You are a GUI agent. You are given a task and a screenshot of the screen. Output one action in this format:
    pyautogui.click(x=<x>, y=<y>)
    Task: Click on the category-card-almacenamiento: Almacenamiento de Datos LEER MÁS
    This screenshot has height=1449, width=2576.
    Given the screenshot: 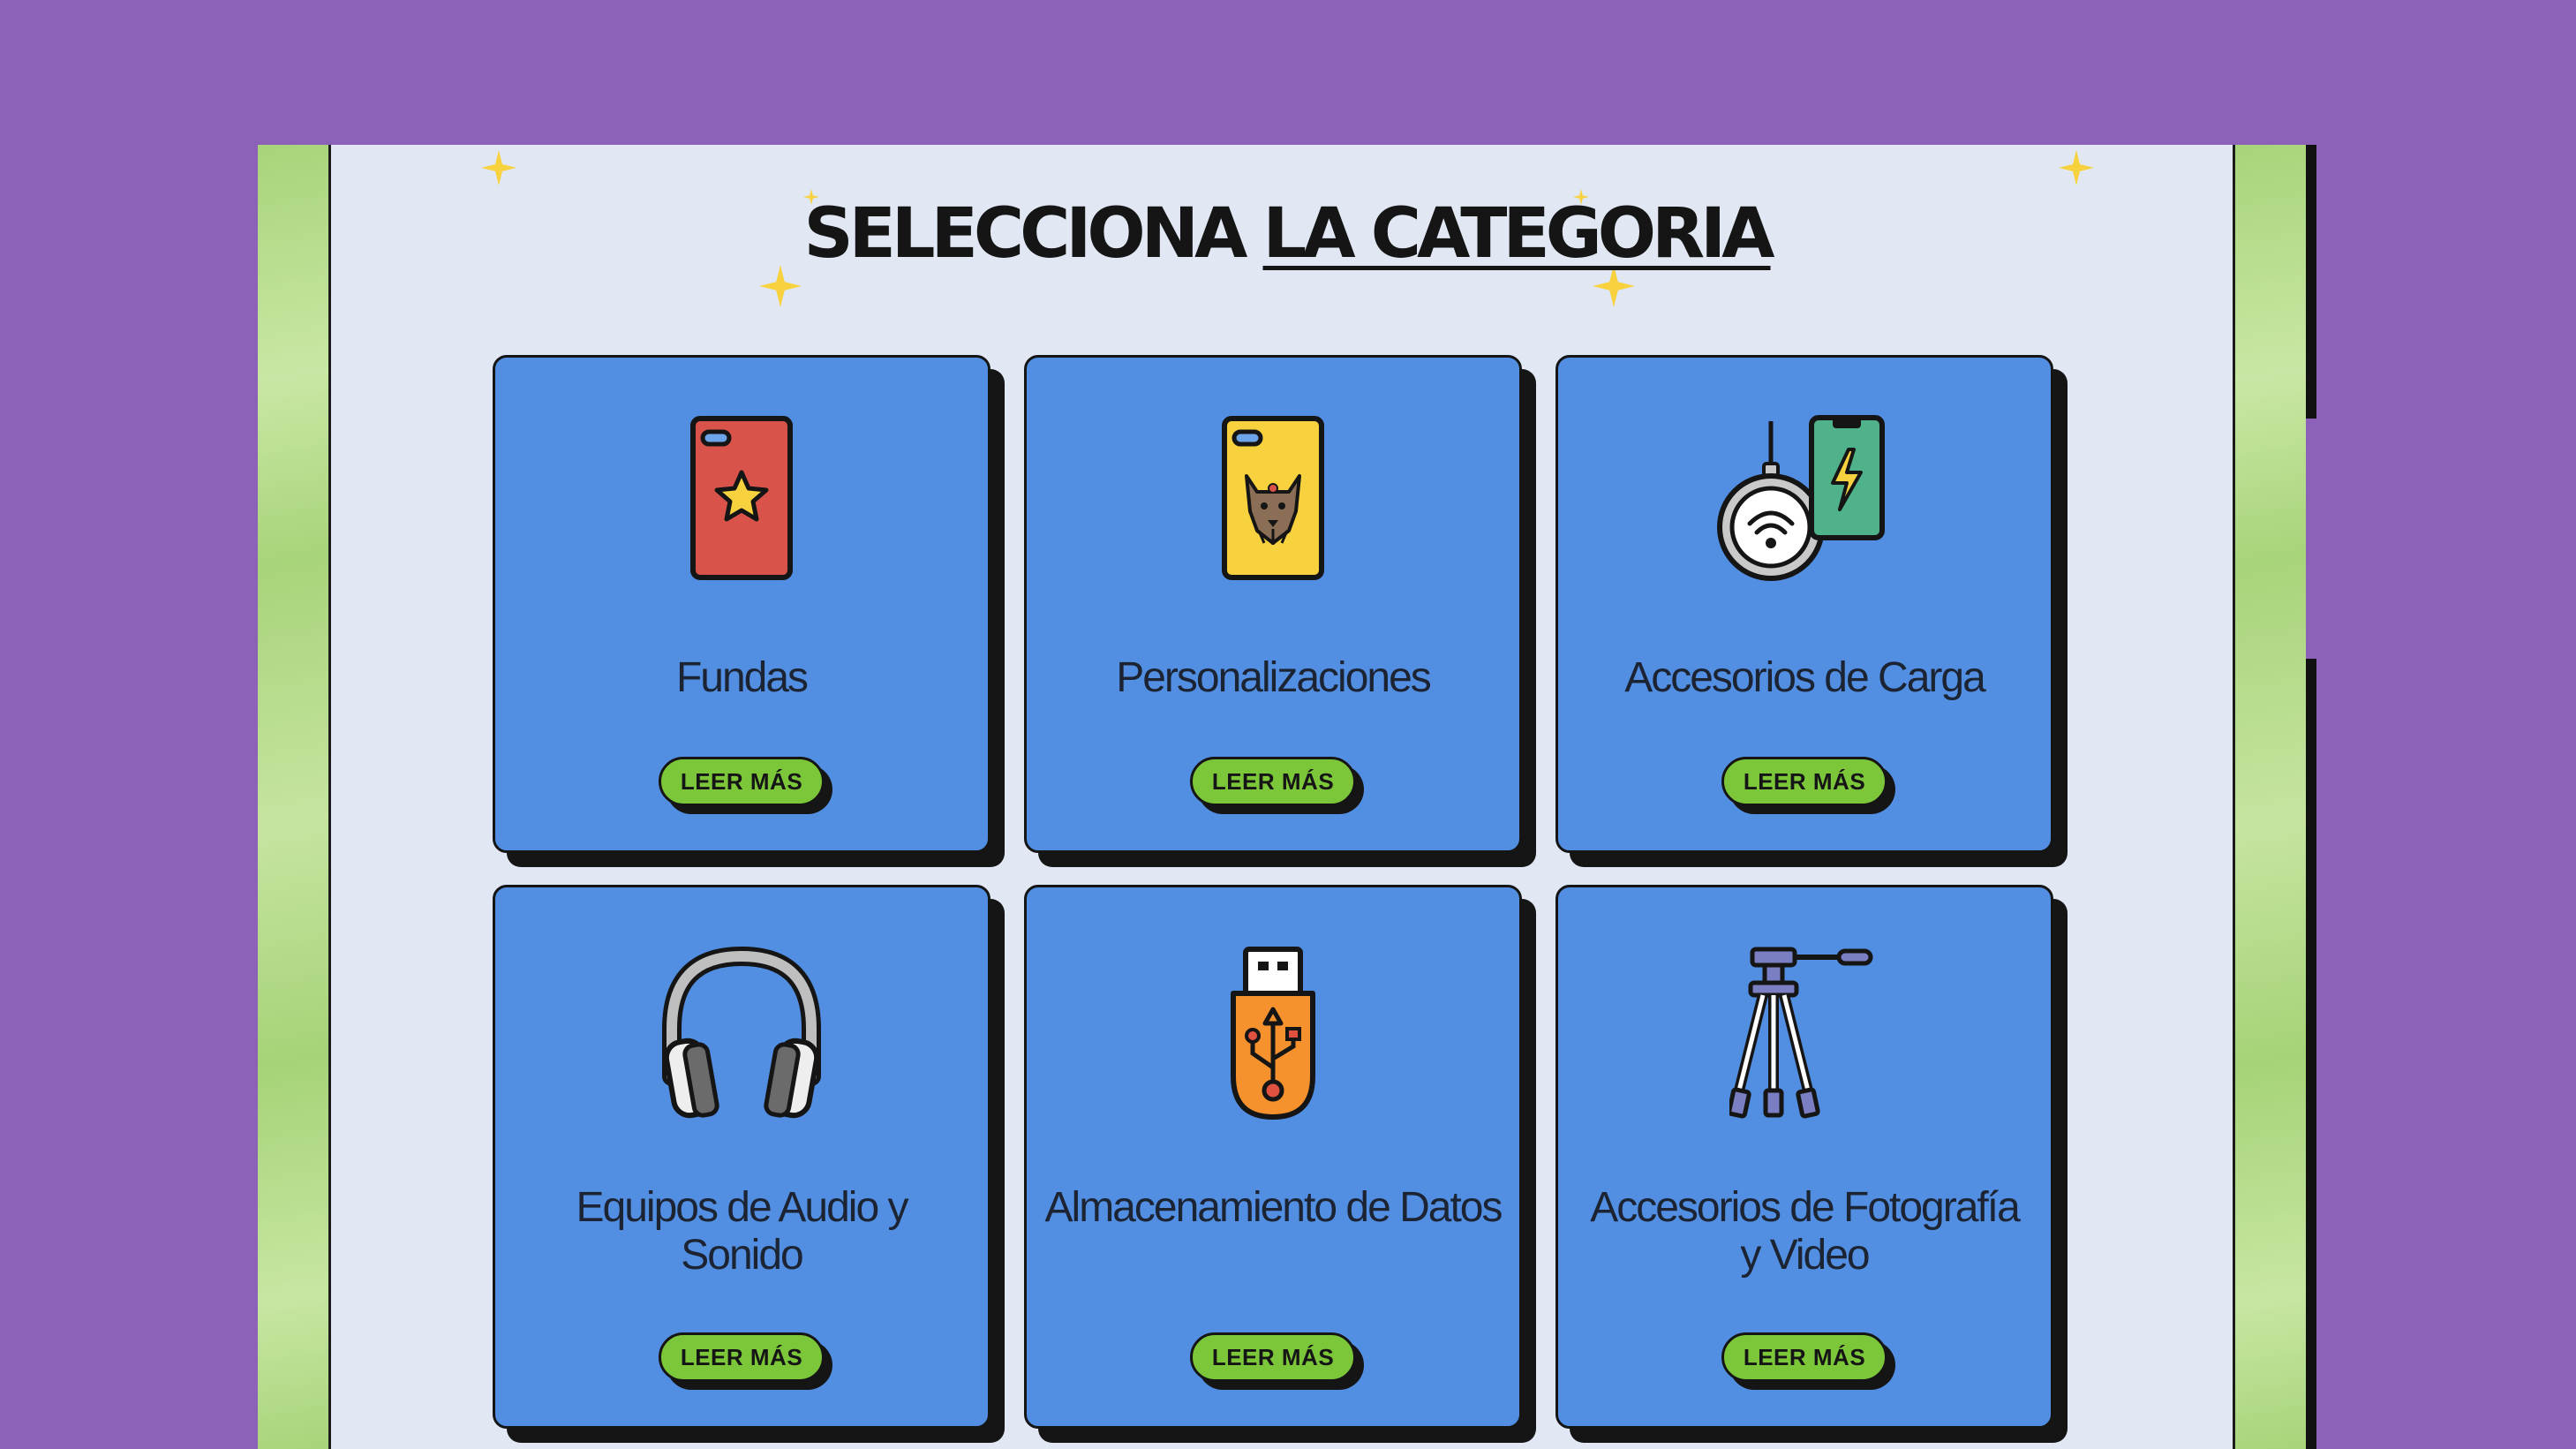 What is the action you would take?
    pyautogui.click(x=1273, y=1157)
    